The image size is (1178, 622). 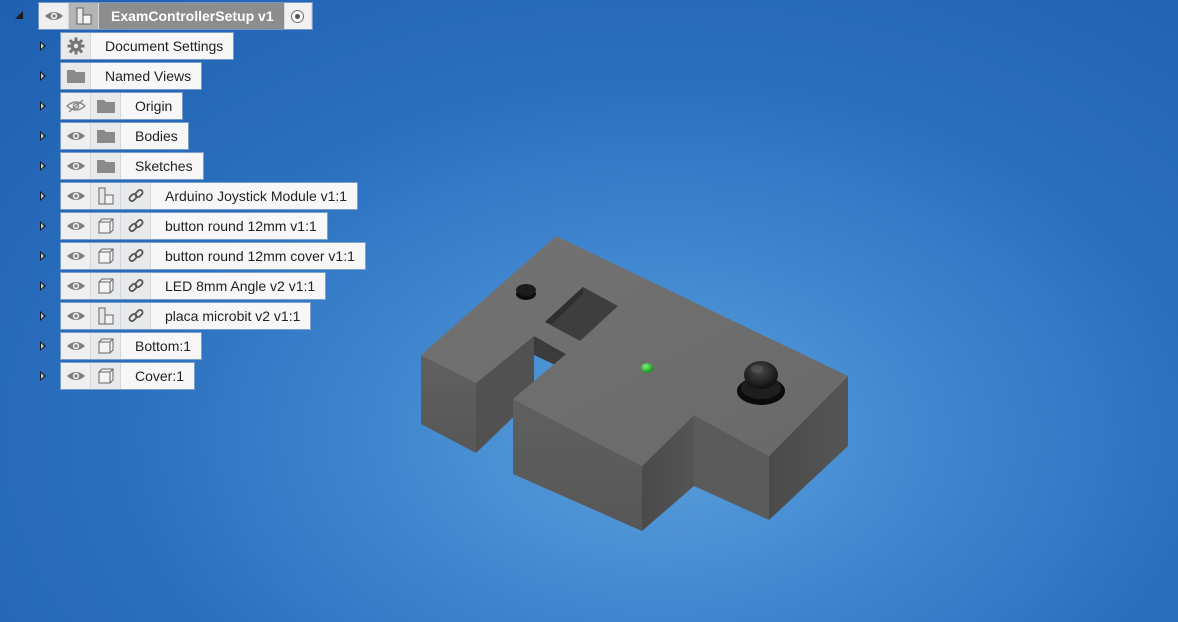 I want to click on tree-item-button-round-cover: button round 12mm cover v1:1, so click(x=213, y=256).